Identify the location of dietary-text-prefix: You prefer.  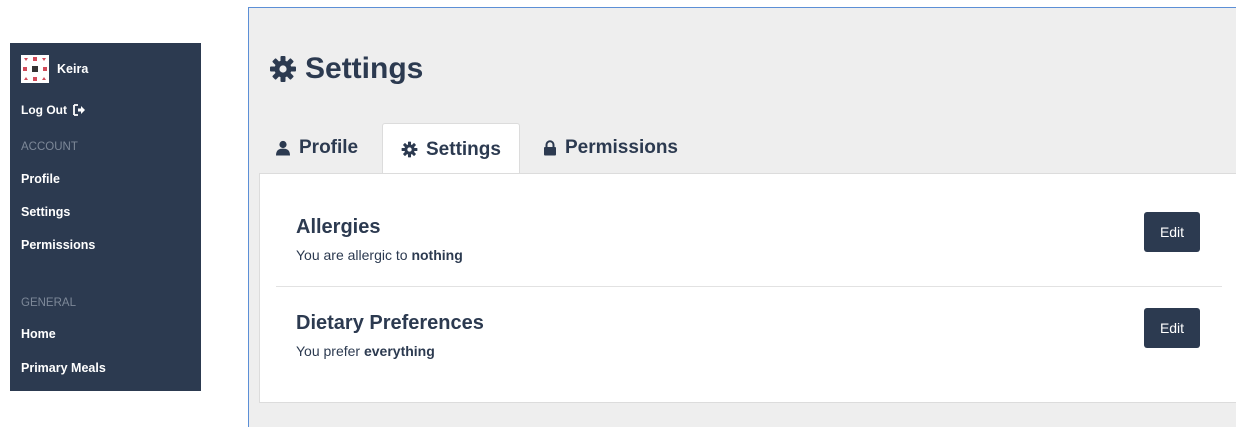
(328, 351).